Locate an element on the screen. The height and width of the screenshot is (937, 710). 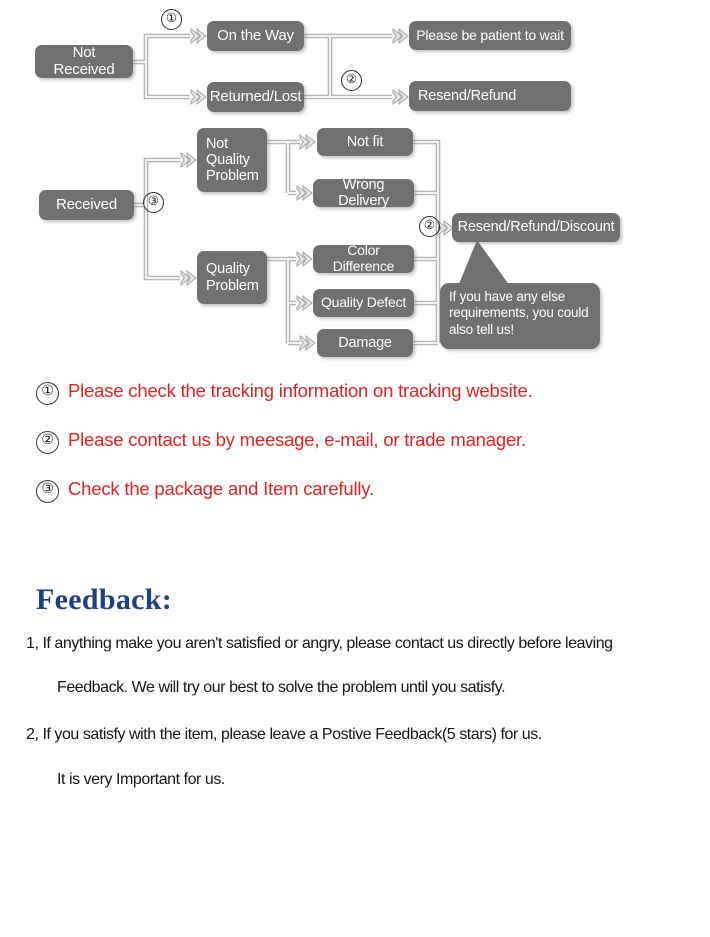
node-not-fit: Not fit is located at coordinates (365, 142).